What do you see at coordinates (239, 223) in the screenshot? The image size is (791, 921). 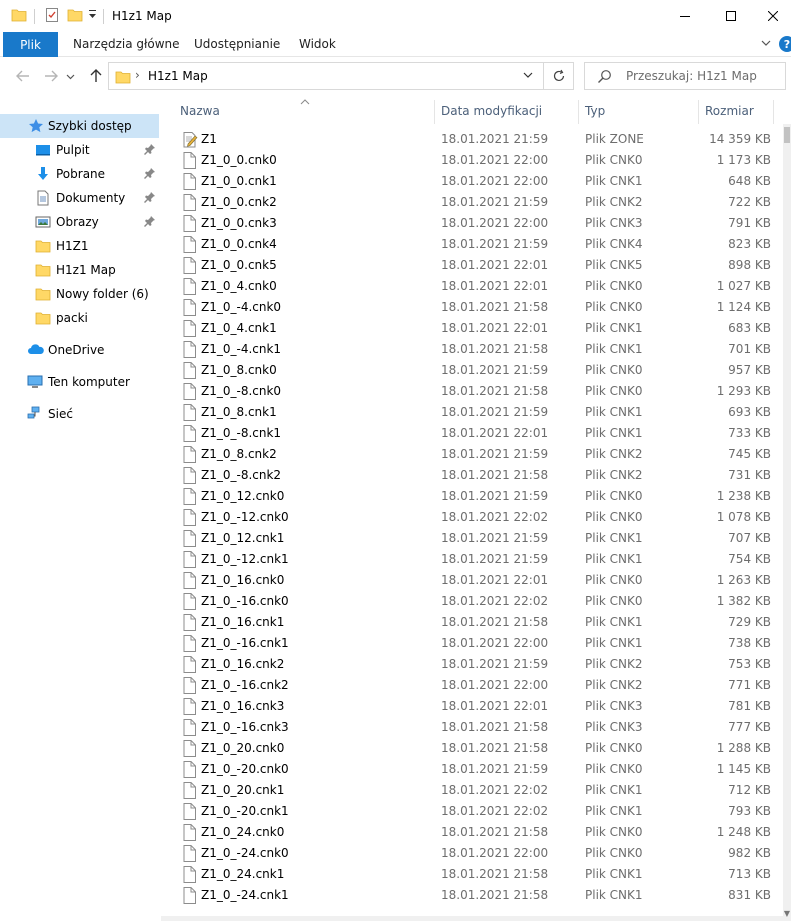 I see `file-name: Z1_0_0.cnk3` at bounding box center [239, 223].